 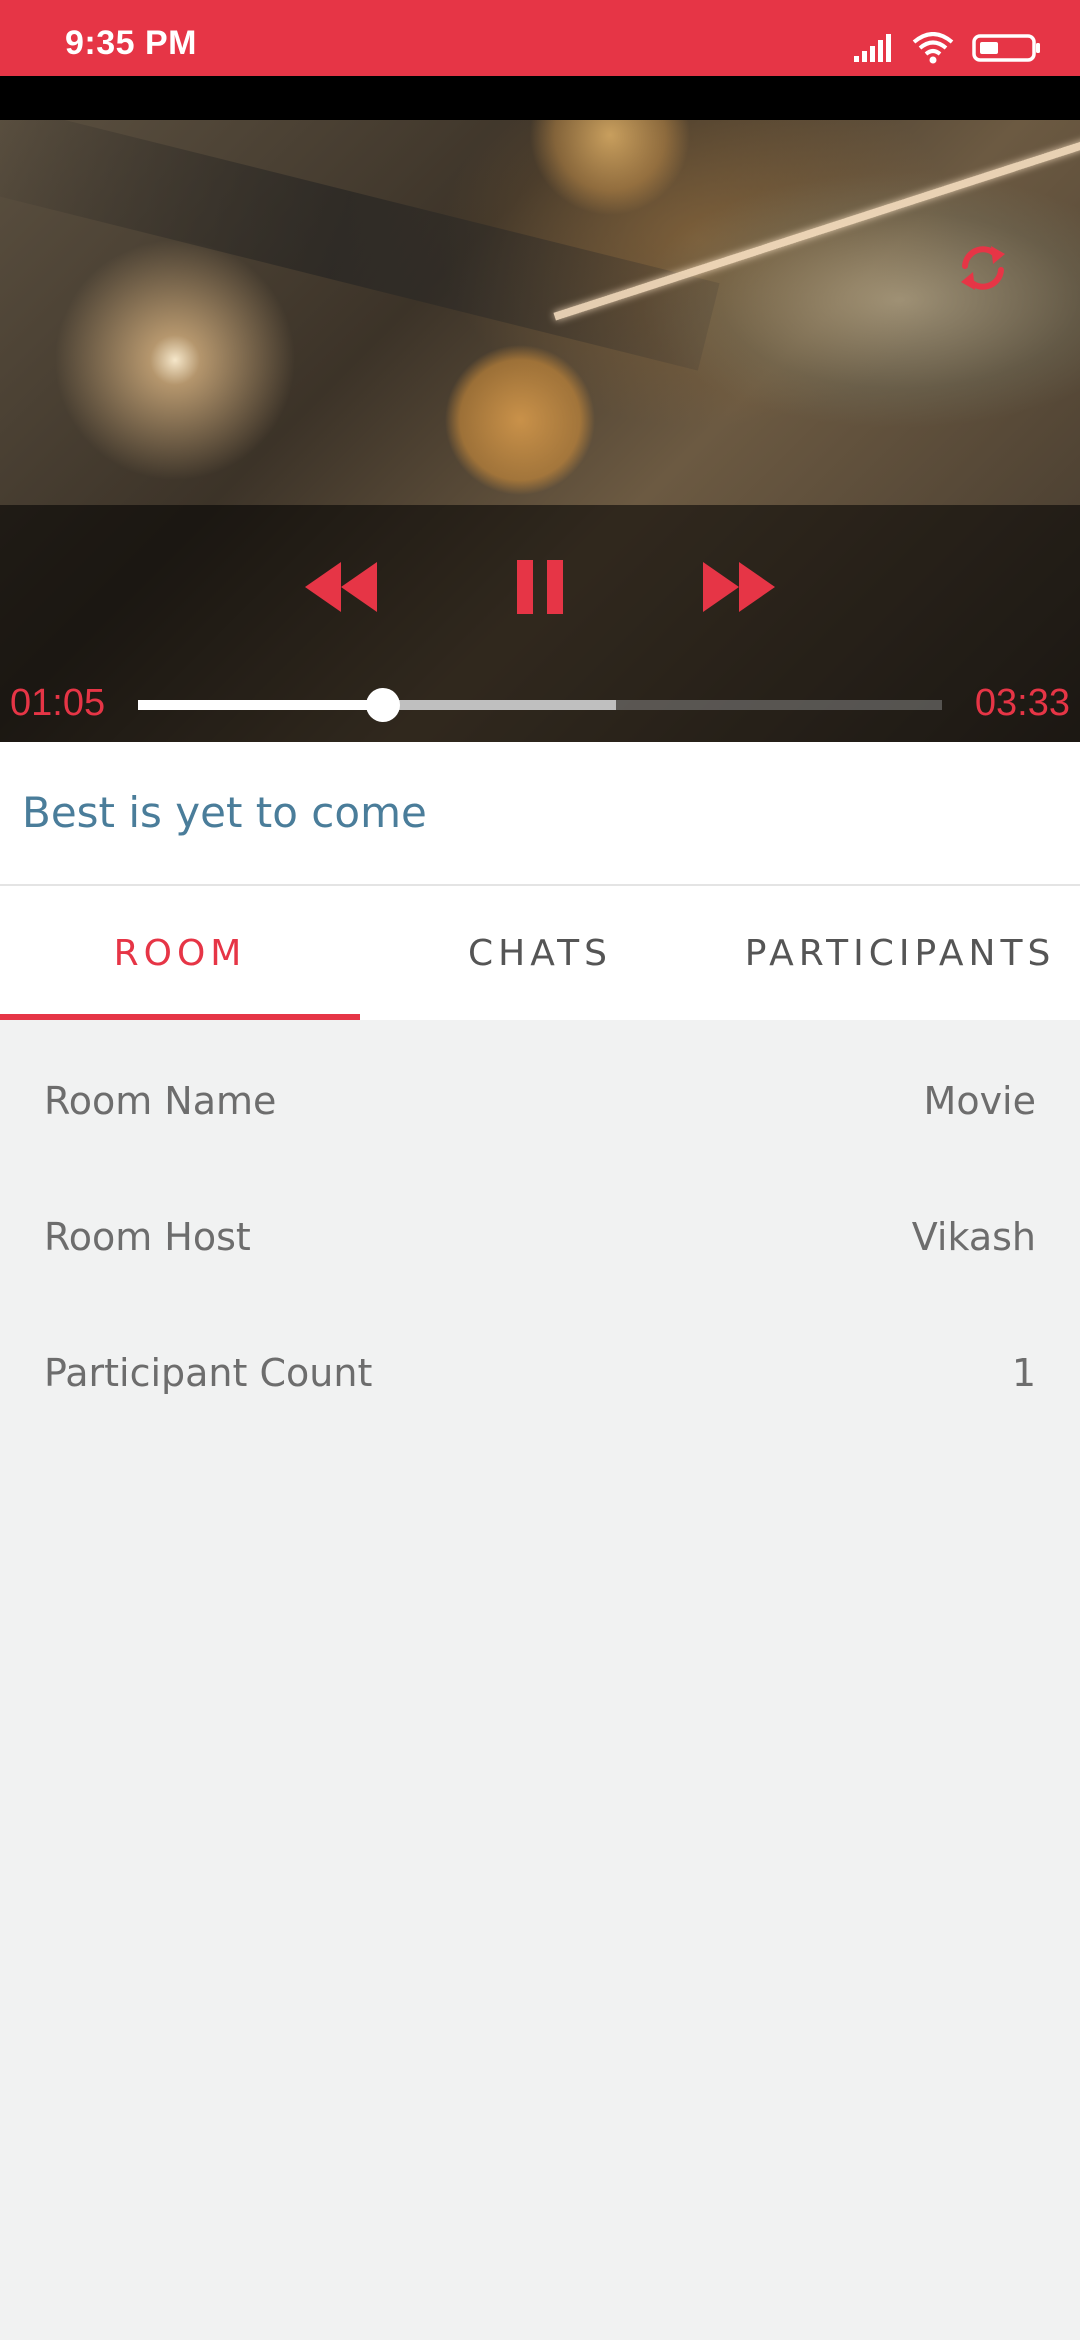 What do you see at coordinates (341, 587) in the screenshot?
I see `rewind-icon` at bounding box center [341, 587].